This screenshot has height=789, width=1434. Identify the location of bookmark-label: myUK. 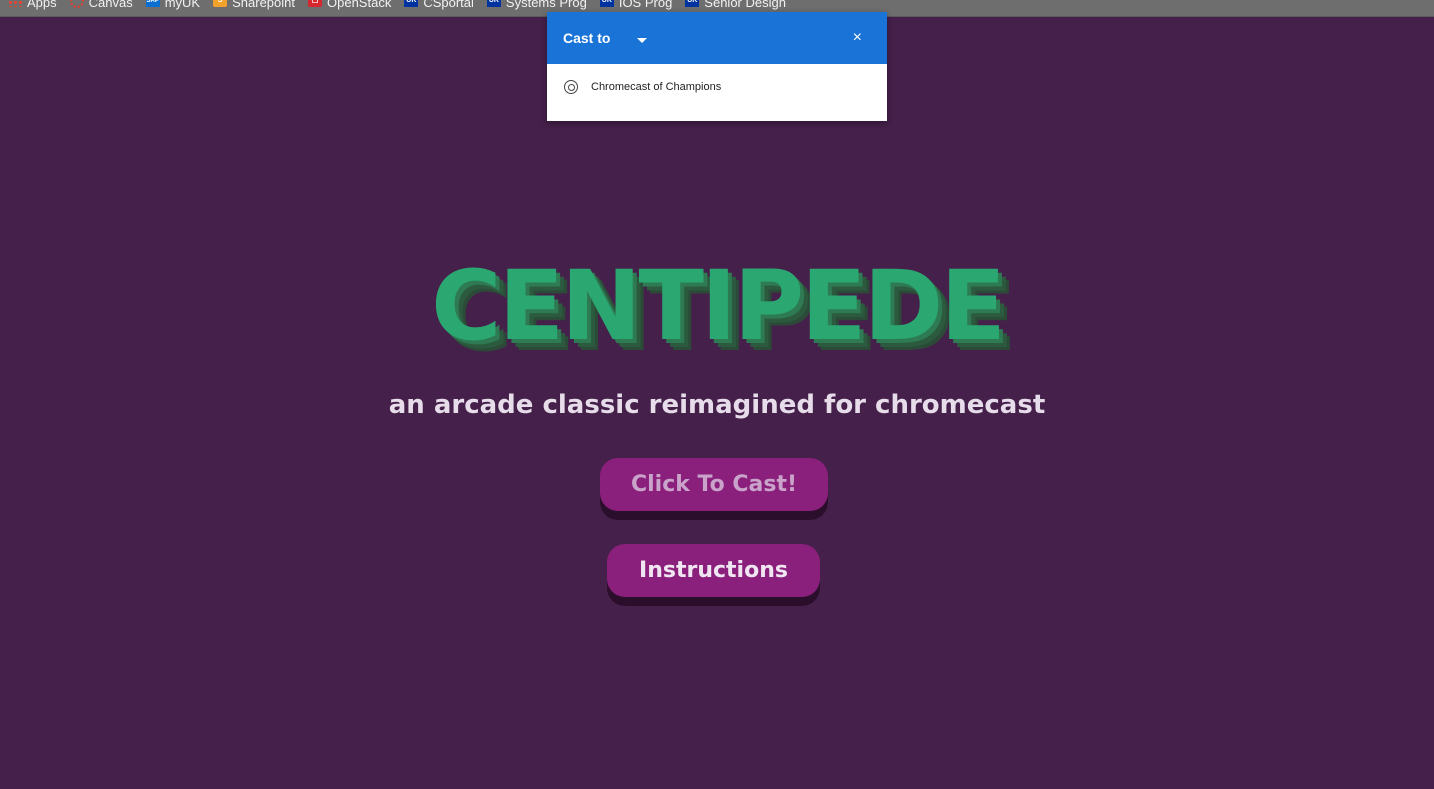
(182, 5).